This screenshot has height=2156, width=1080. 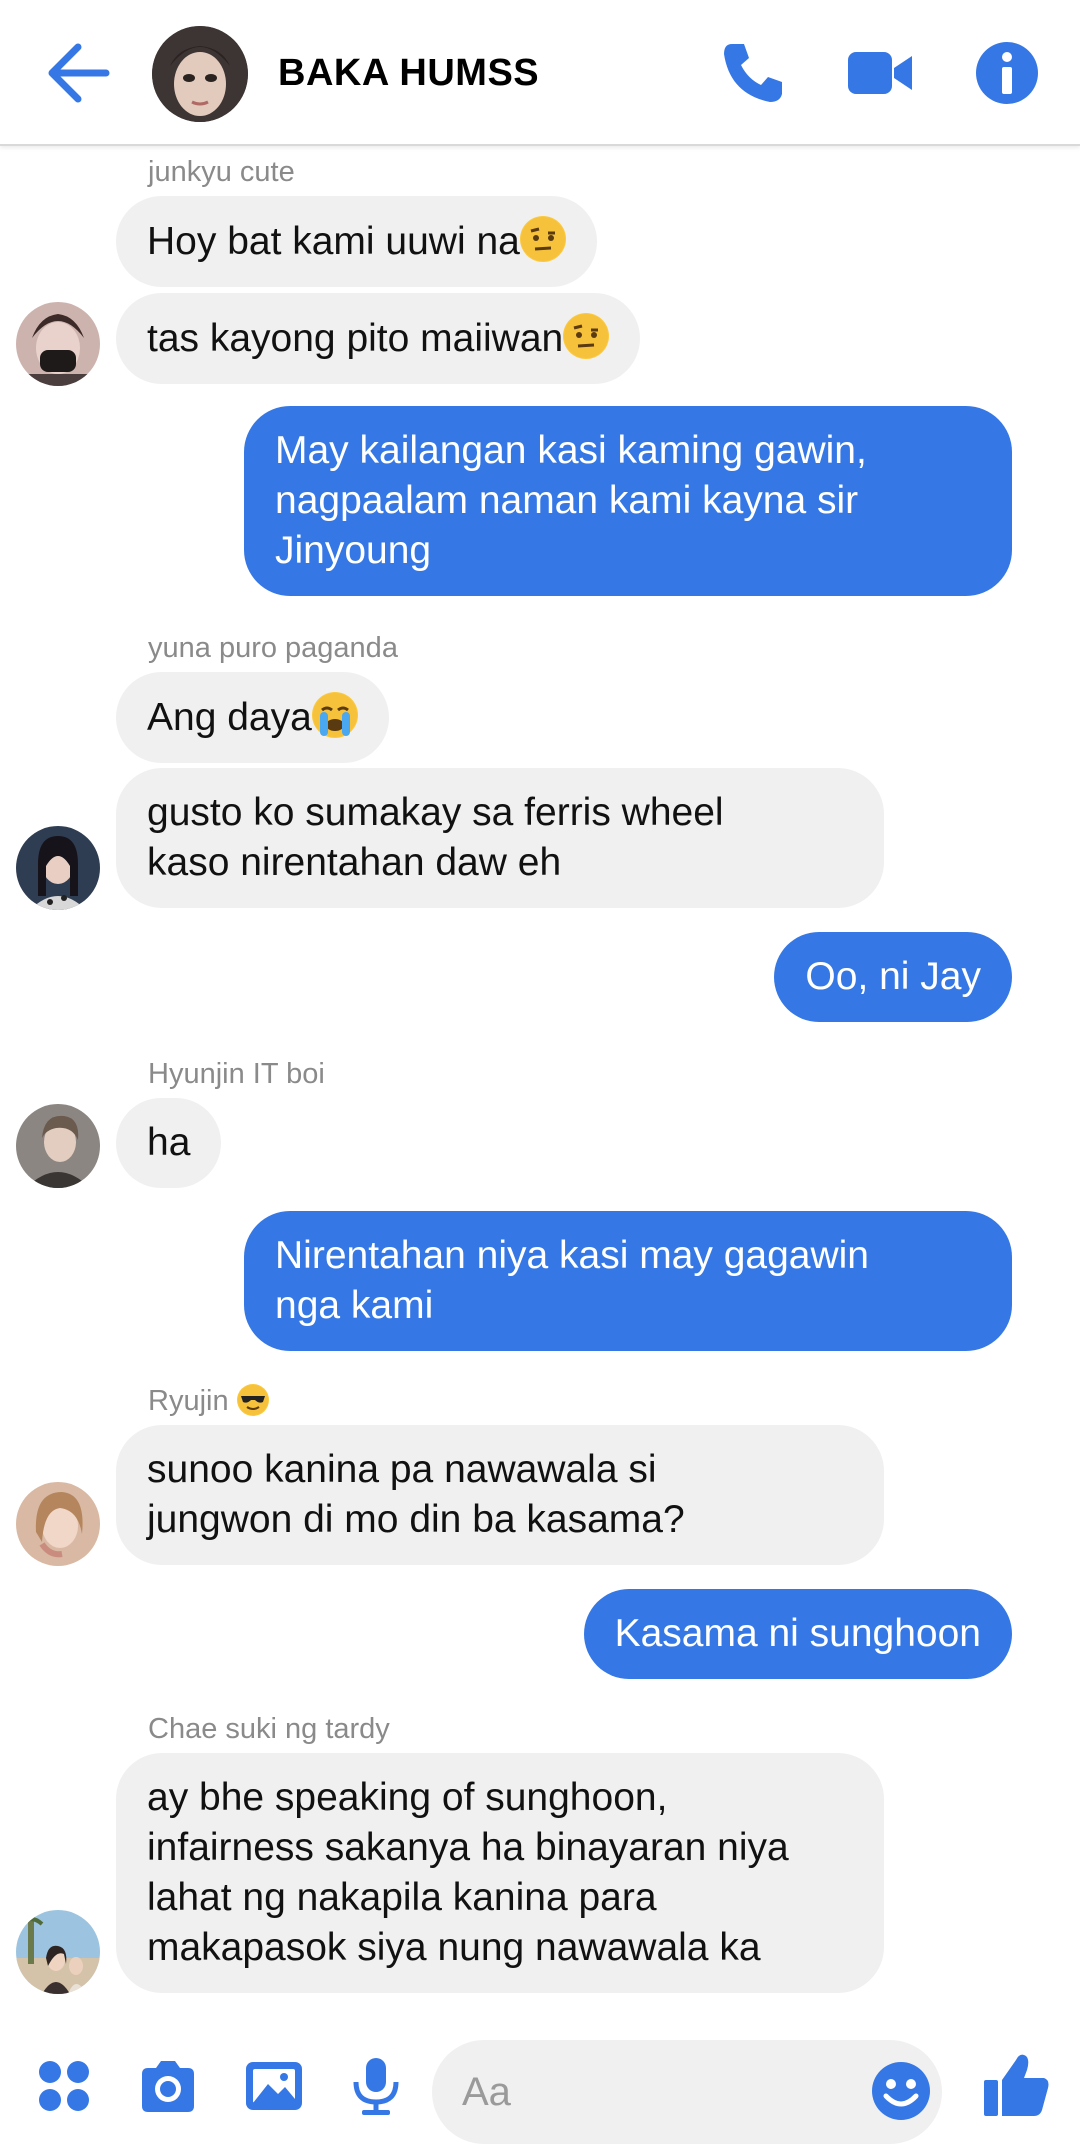 What do you see at coordinates (797, 1634) in the screenshot?
I see `message-bubble-outgoing: Kasama ni sunghoon` at bounding box center [797, 1634].